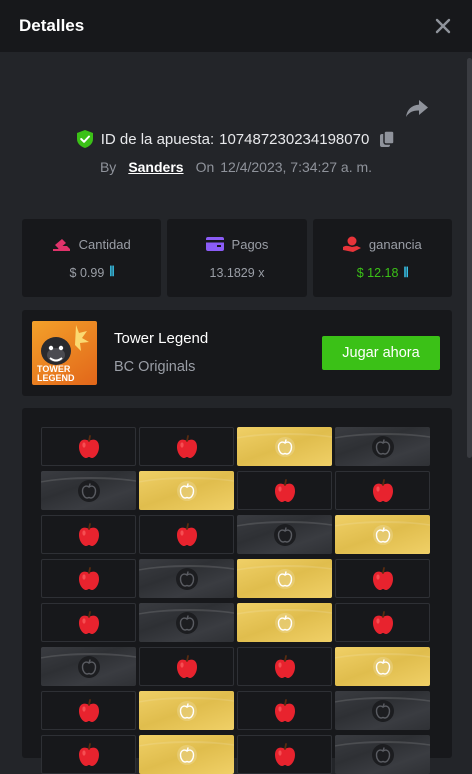 This screenshot has width=472, height=774. I want to click on close-icon, so click(443, 26).